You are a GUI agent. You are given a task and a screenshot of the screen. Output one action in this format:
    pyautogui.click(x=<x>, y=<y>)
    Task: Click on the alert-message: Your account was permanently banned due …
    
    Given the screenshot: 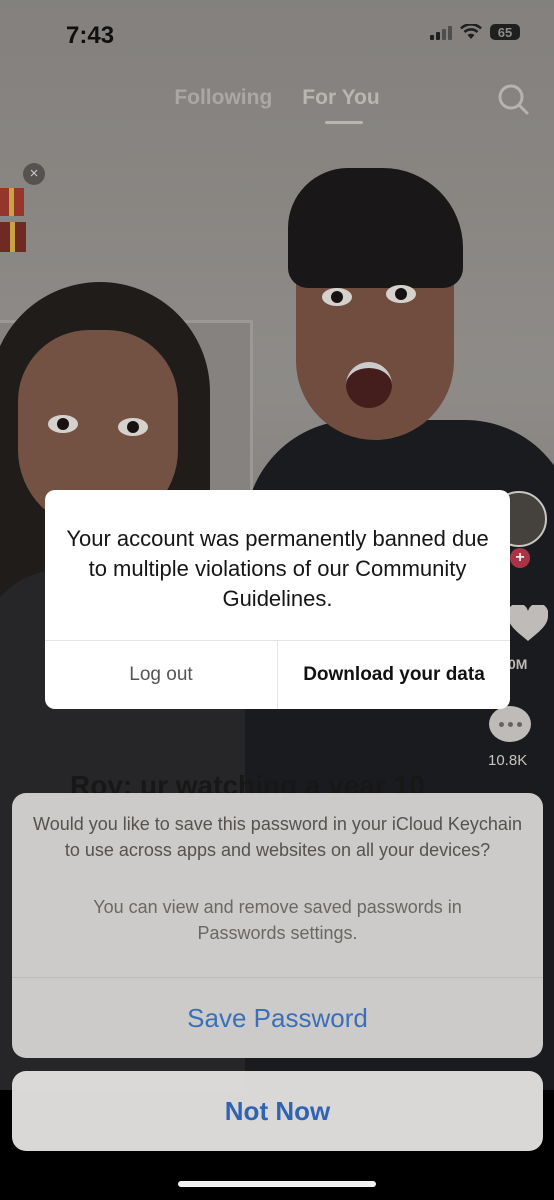 What is the action you would take?
    pyautogui.click(x=277, y=568)
    